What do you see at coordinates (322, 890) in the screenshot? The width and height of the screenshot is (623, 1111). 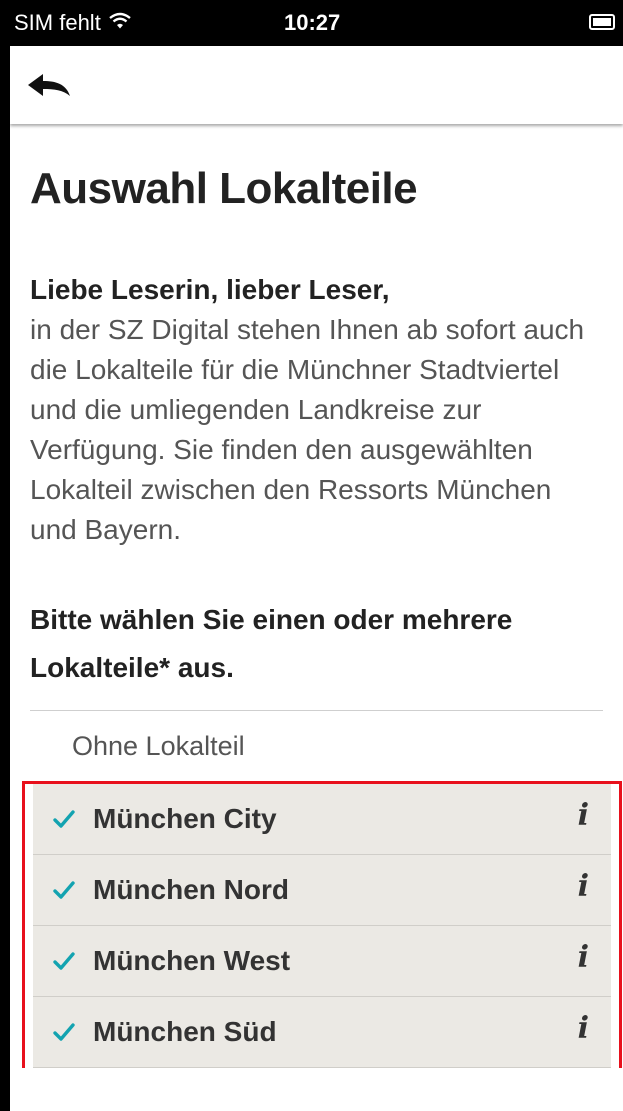 I see `list-item-muenchen-nord: München Nord i` at bounding box center [322, 890].